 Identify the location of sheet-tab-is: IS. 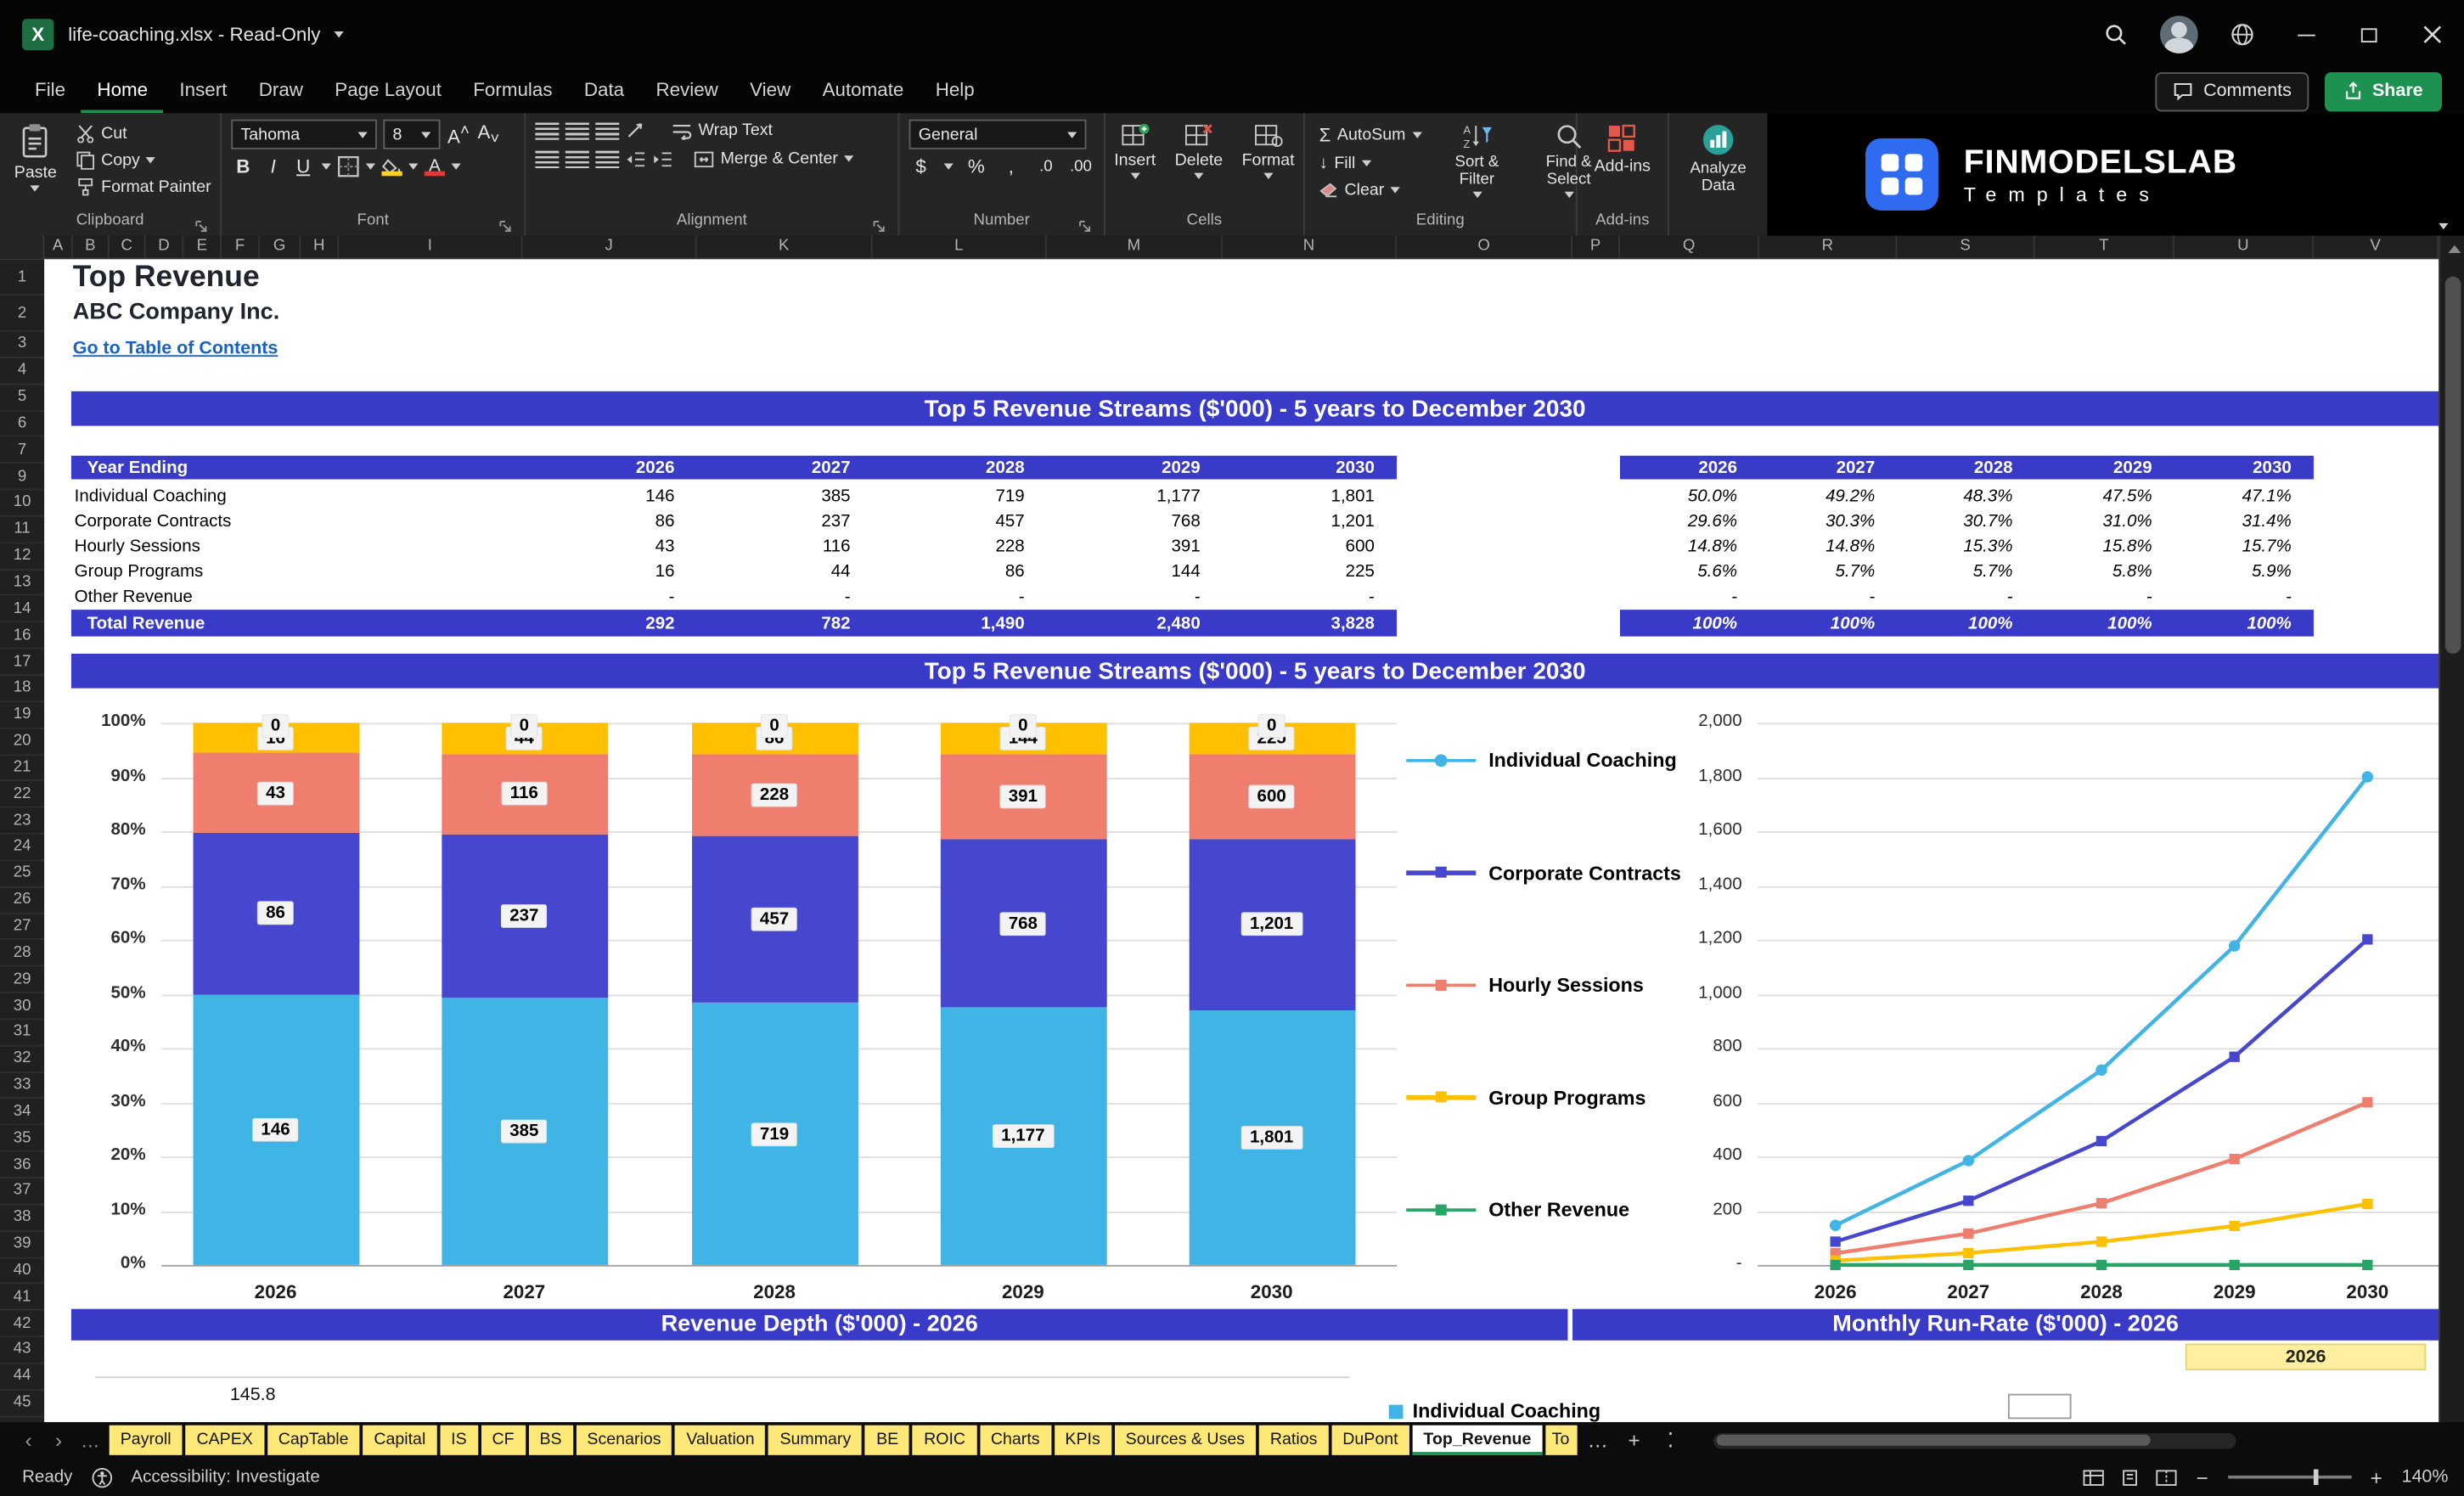
(459, 1440).